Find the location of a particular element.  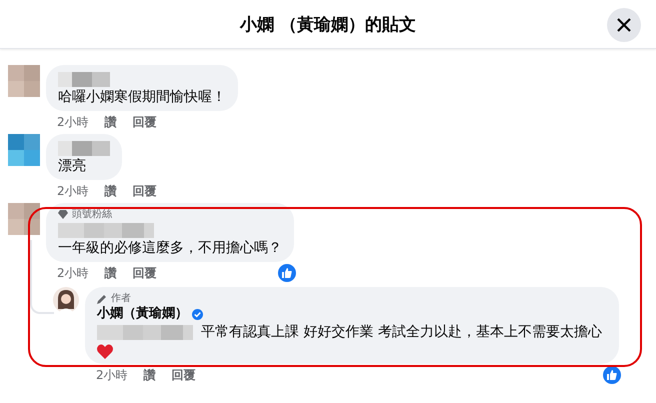

comment-text: 漂亮 is located at coordinates (72, 166).